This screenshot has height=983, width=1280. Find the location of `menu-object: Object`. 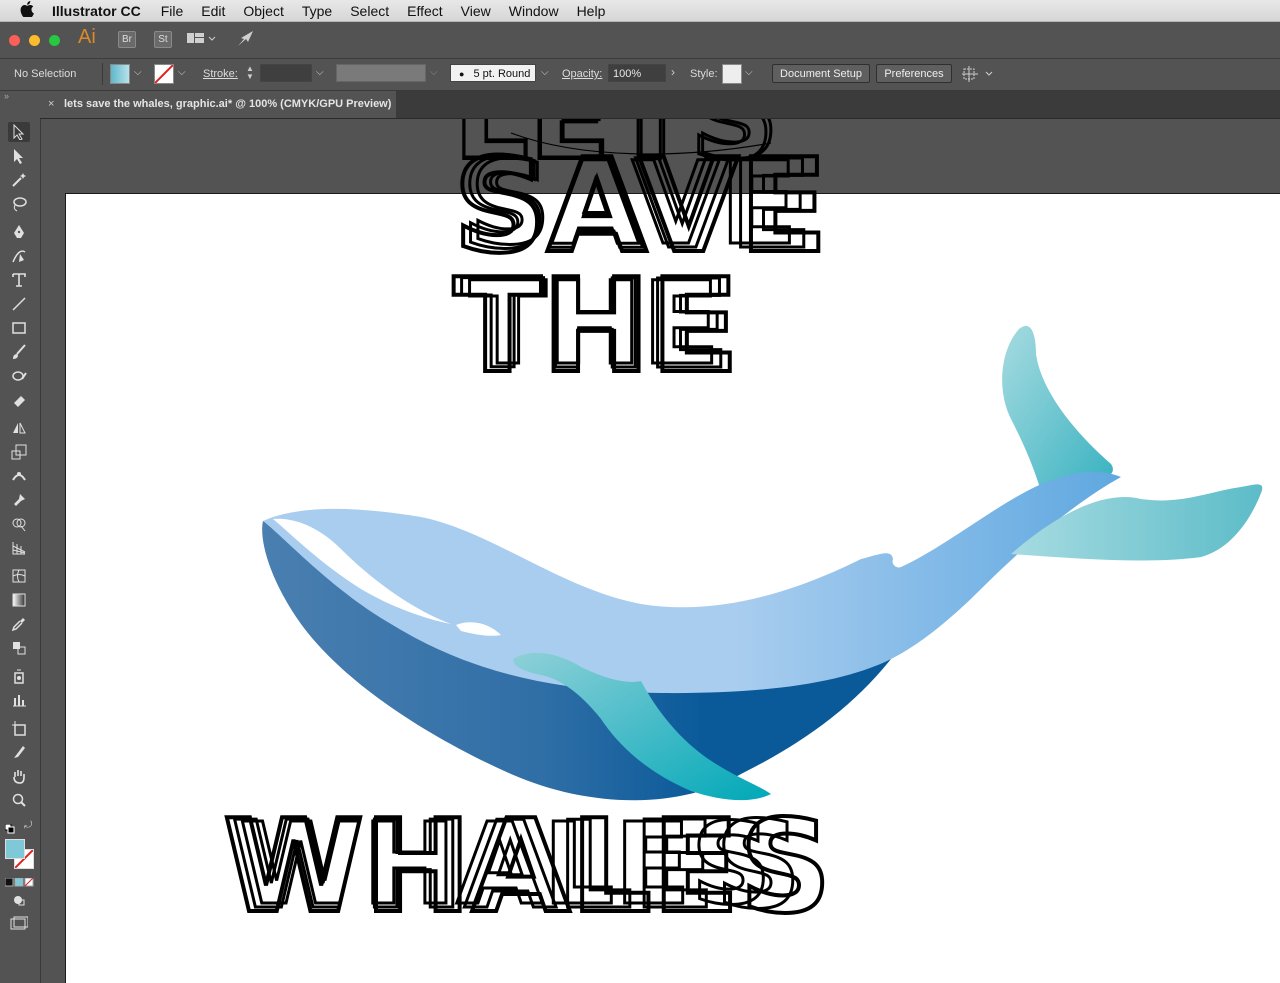

menu-object: Object is located at coordinates (263, 11).